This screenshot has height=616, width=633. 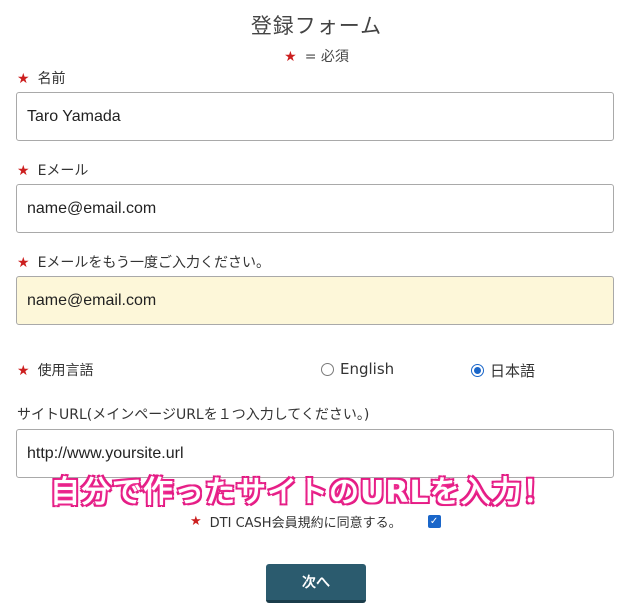 I want to click on agreement-row: ★ DTI CASH会員規約に同意する。 ✓, so click(x=315, y=521).